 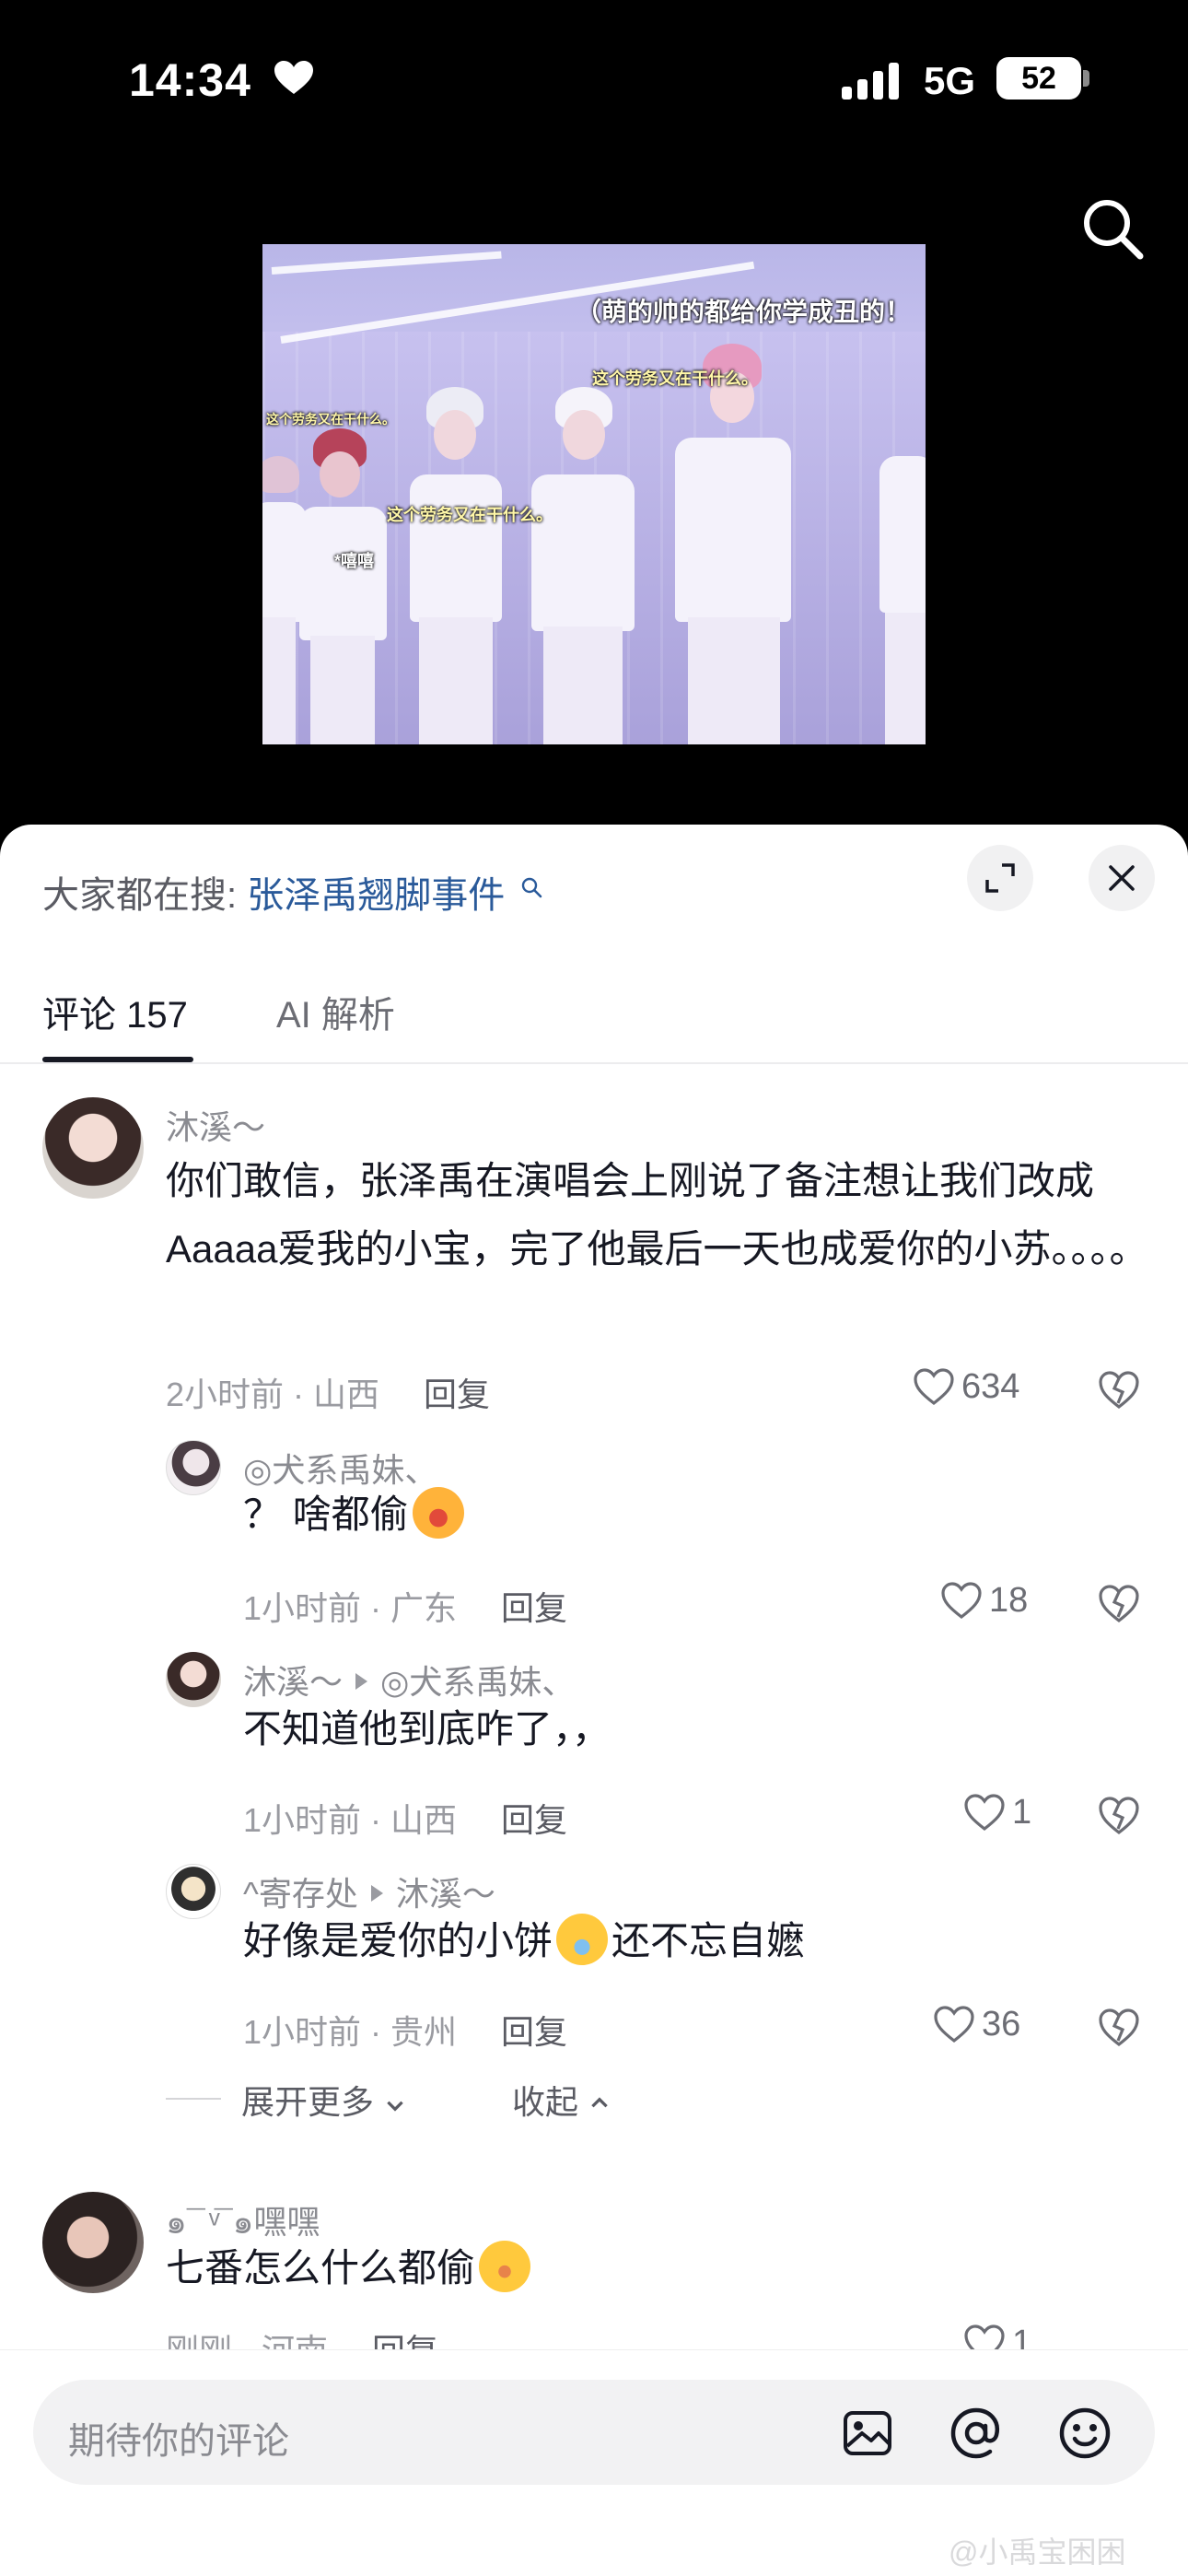 What do you see at coordinates (524, 1941) in the screenshot?
I see `comment-text: 好像是爱你的小饼 还不忘自嬷` at bounding box center [524, 1941].